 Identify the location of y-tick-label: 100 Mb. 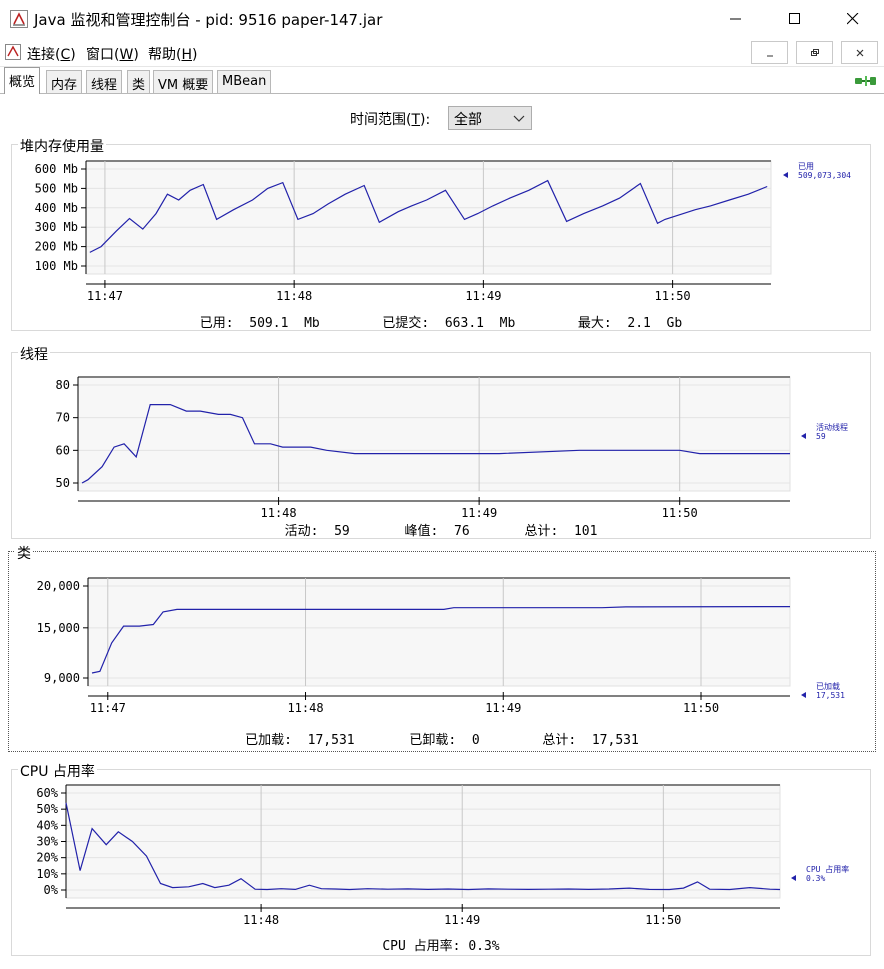
(56, 266).